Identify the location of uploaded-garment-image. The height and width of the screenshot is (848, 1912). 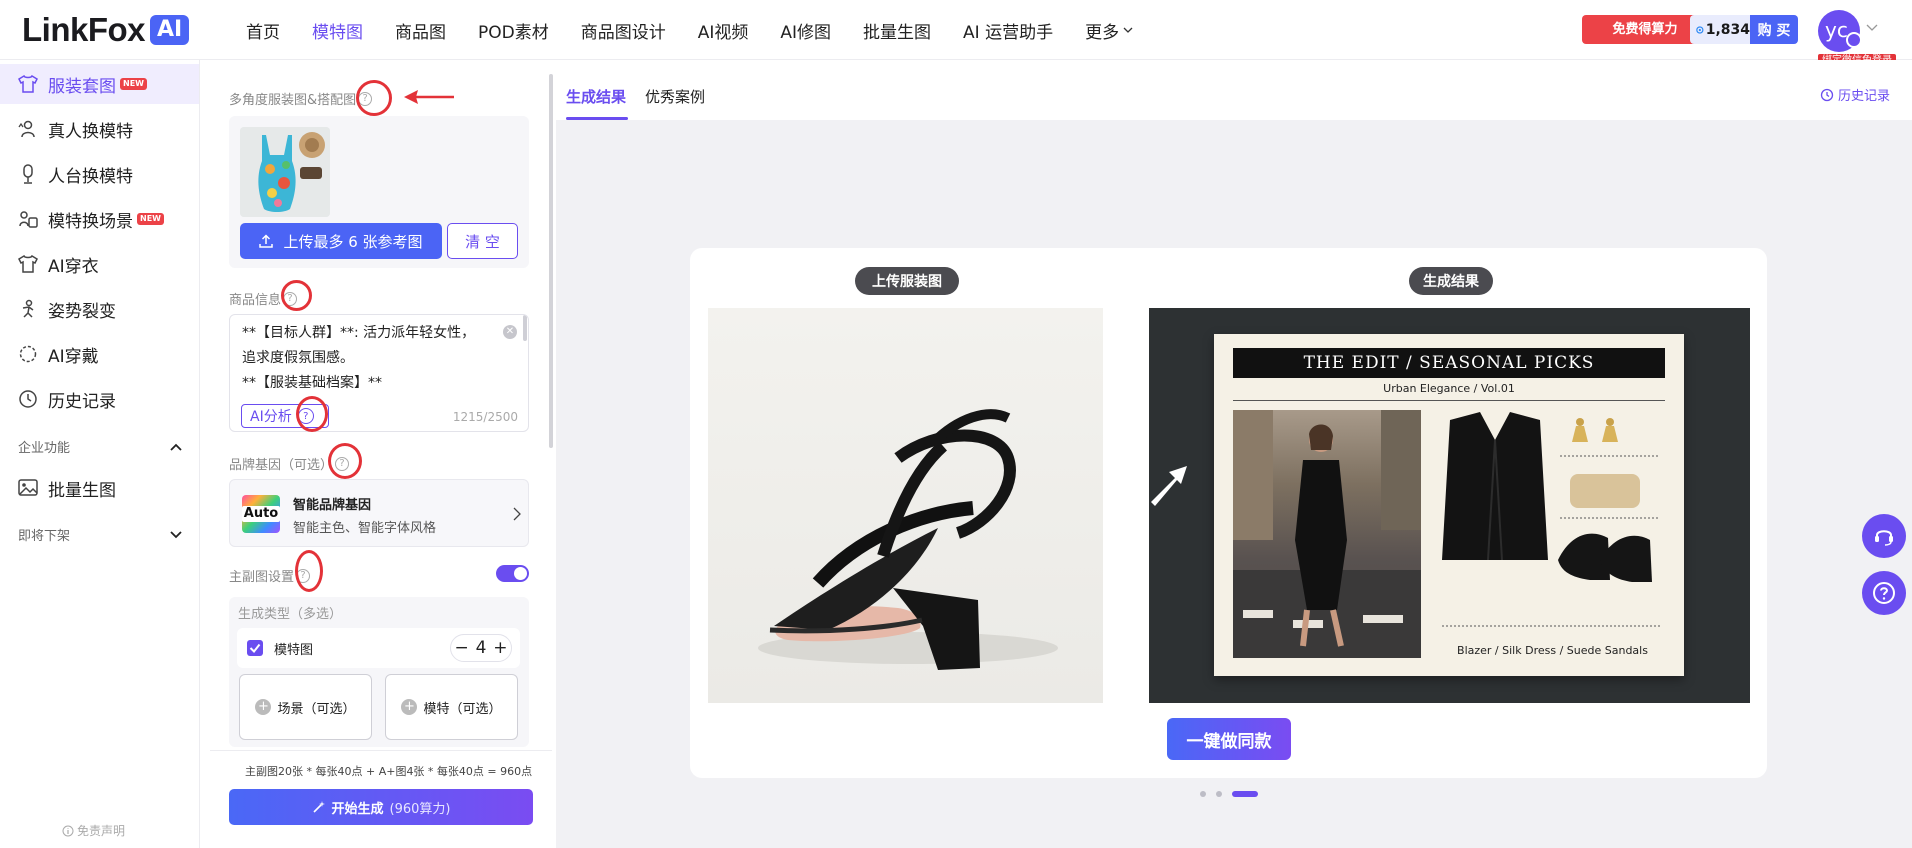
(905, 505).